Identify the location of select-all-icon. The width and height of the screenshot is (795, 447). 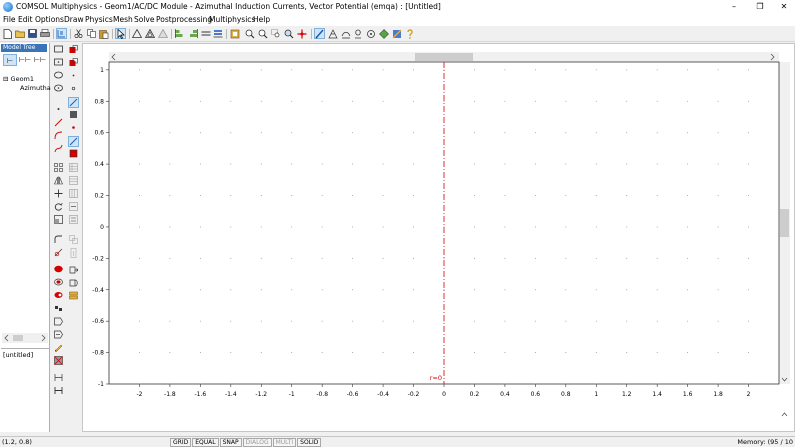
(73, 207).